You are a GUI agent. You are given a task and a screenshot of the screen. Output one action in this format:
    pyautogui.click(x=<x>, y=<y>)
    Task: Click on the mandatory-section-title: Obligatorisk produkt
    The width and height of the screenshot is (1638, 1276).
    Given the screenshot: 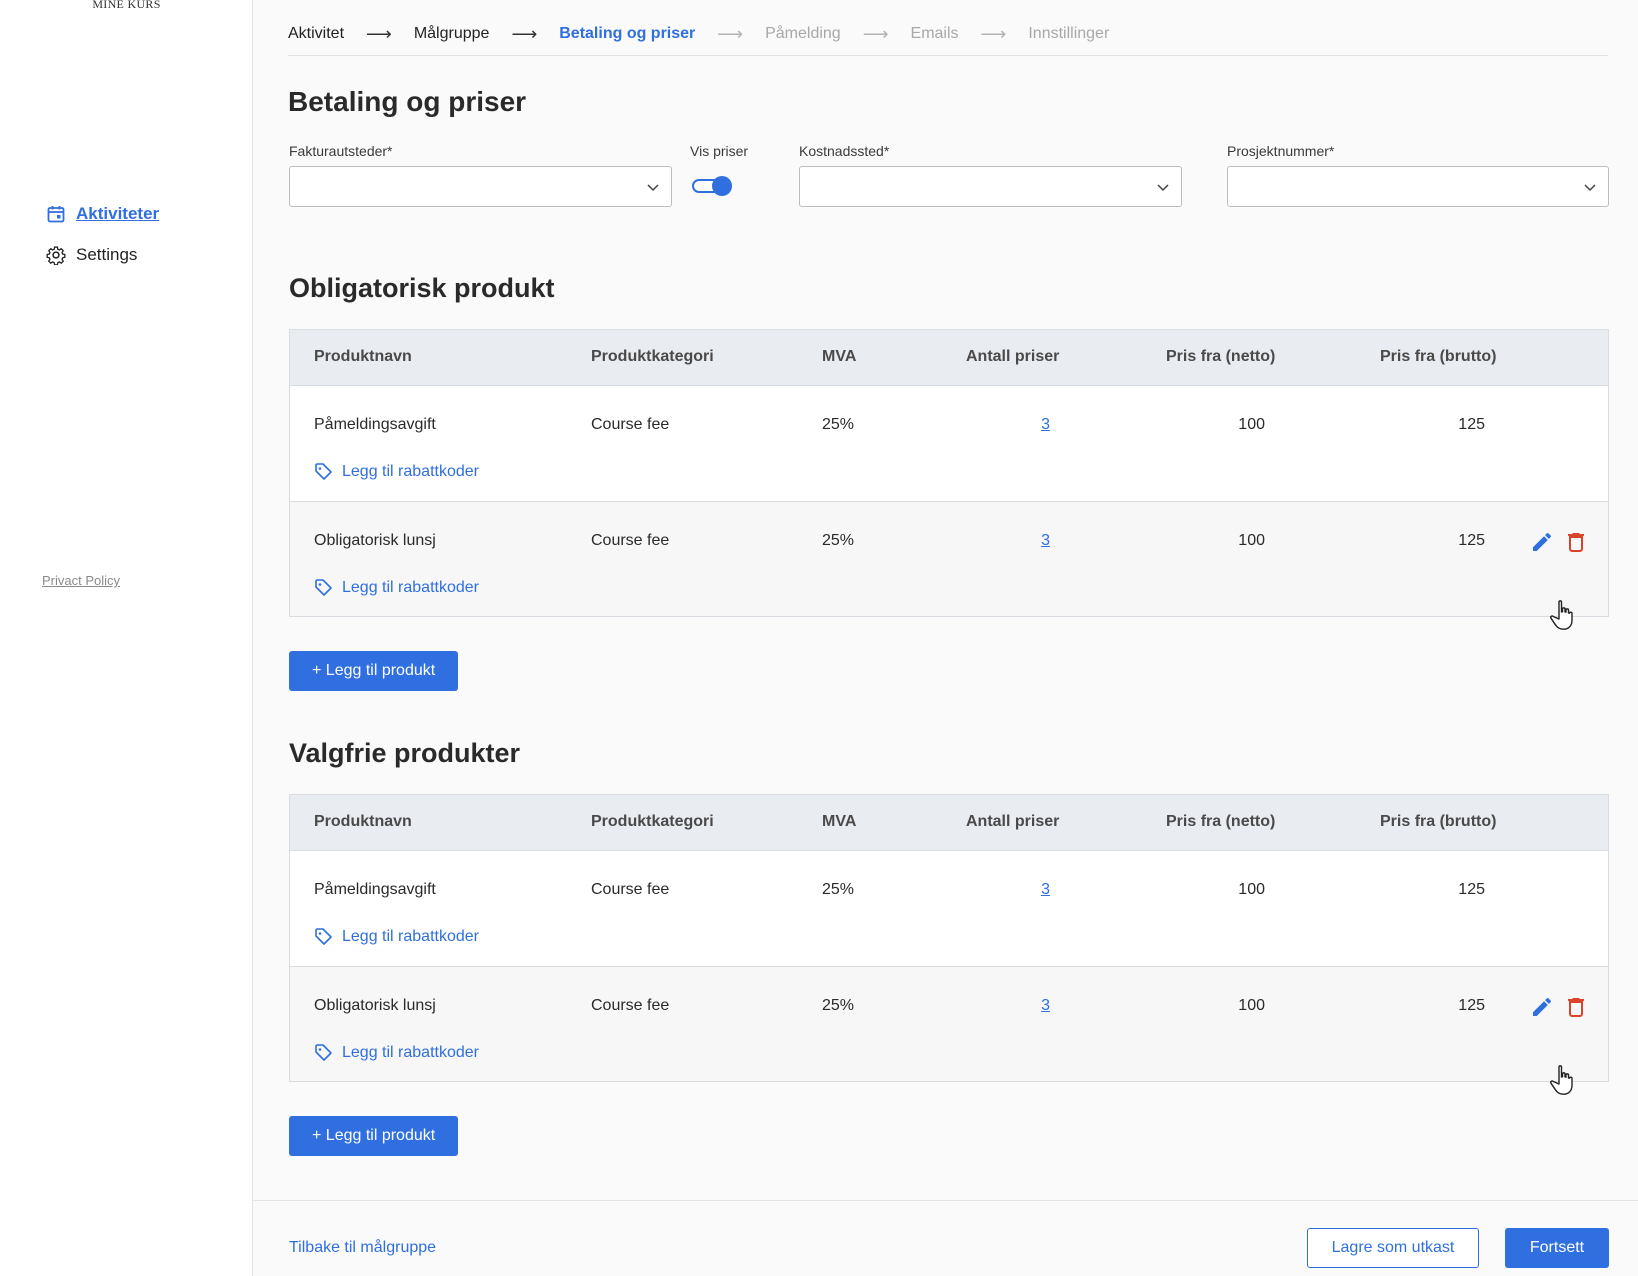 What is the action you would take?
    pyautogui.click(x=422, y=288)
    